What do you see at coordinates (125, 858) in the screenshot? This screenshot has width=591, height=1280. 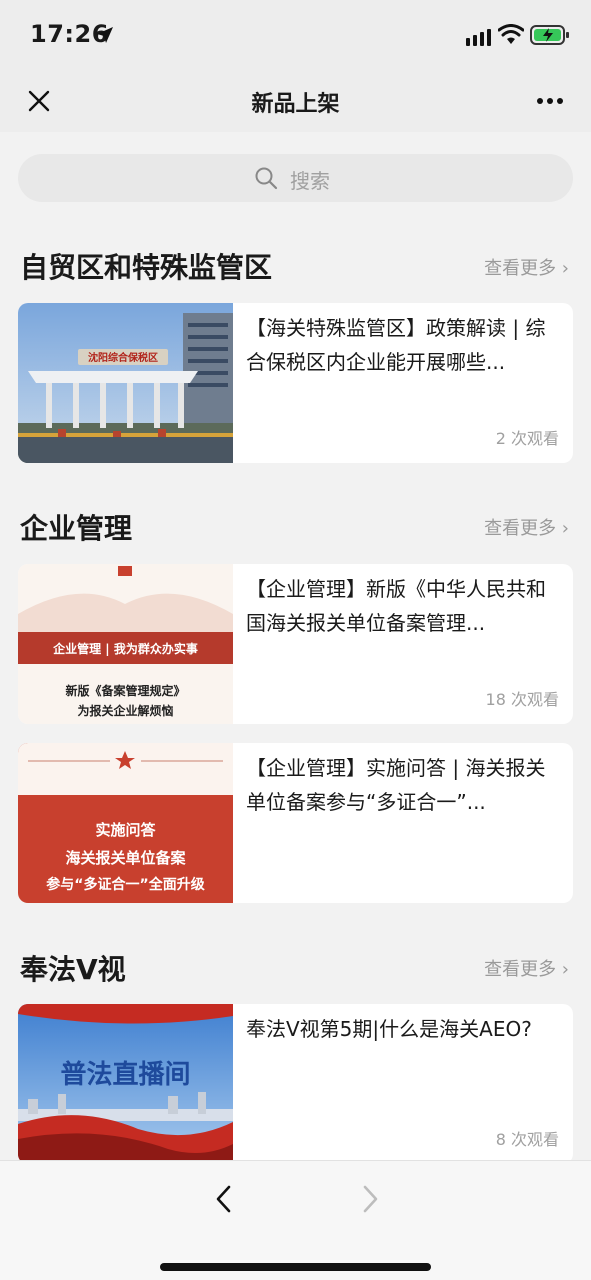 I see `thumbnail-text-line2: 海关报关单位备案` at bounding box center [125, 858].